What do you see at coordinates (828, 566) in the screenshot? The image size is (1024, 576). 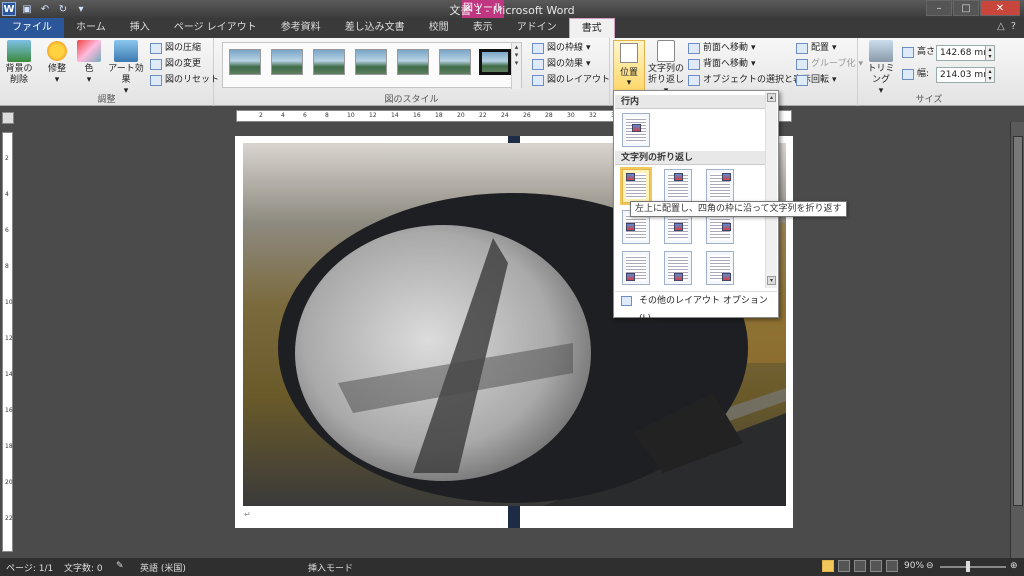 I see `print-layout-icon` at bounding box center [828, 566].